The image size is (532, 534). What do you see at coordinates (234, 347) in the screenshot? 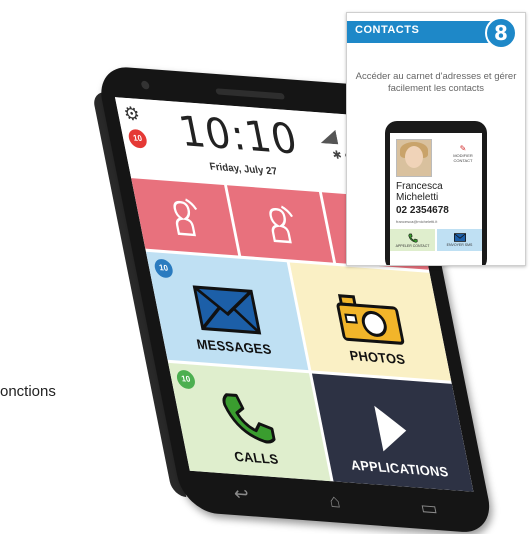
I see `messages-label: MESSAGES` at bounding box center [234, 347].